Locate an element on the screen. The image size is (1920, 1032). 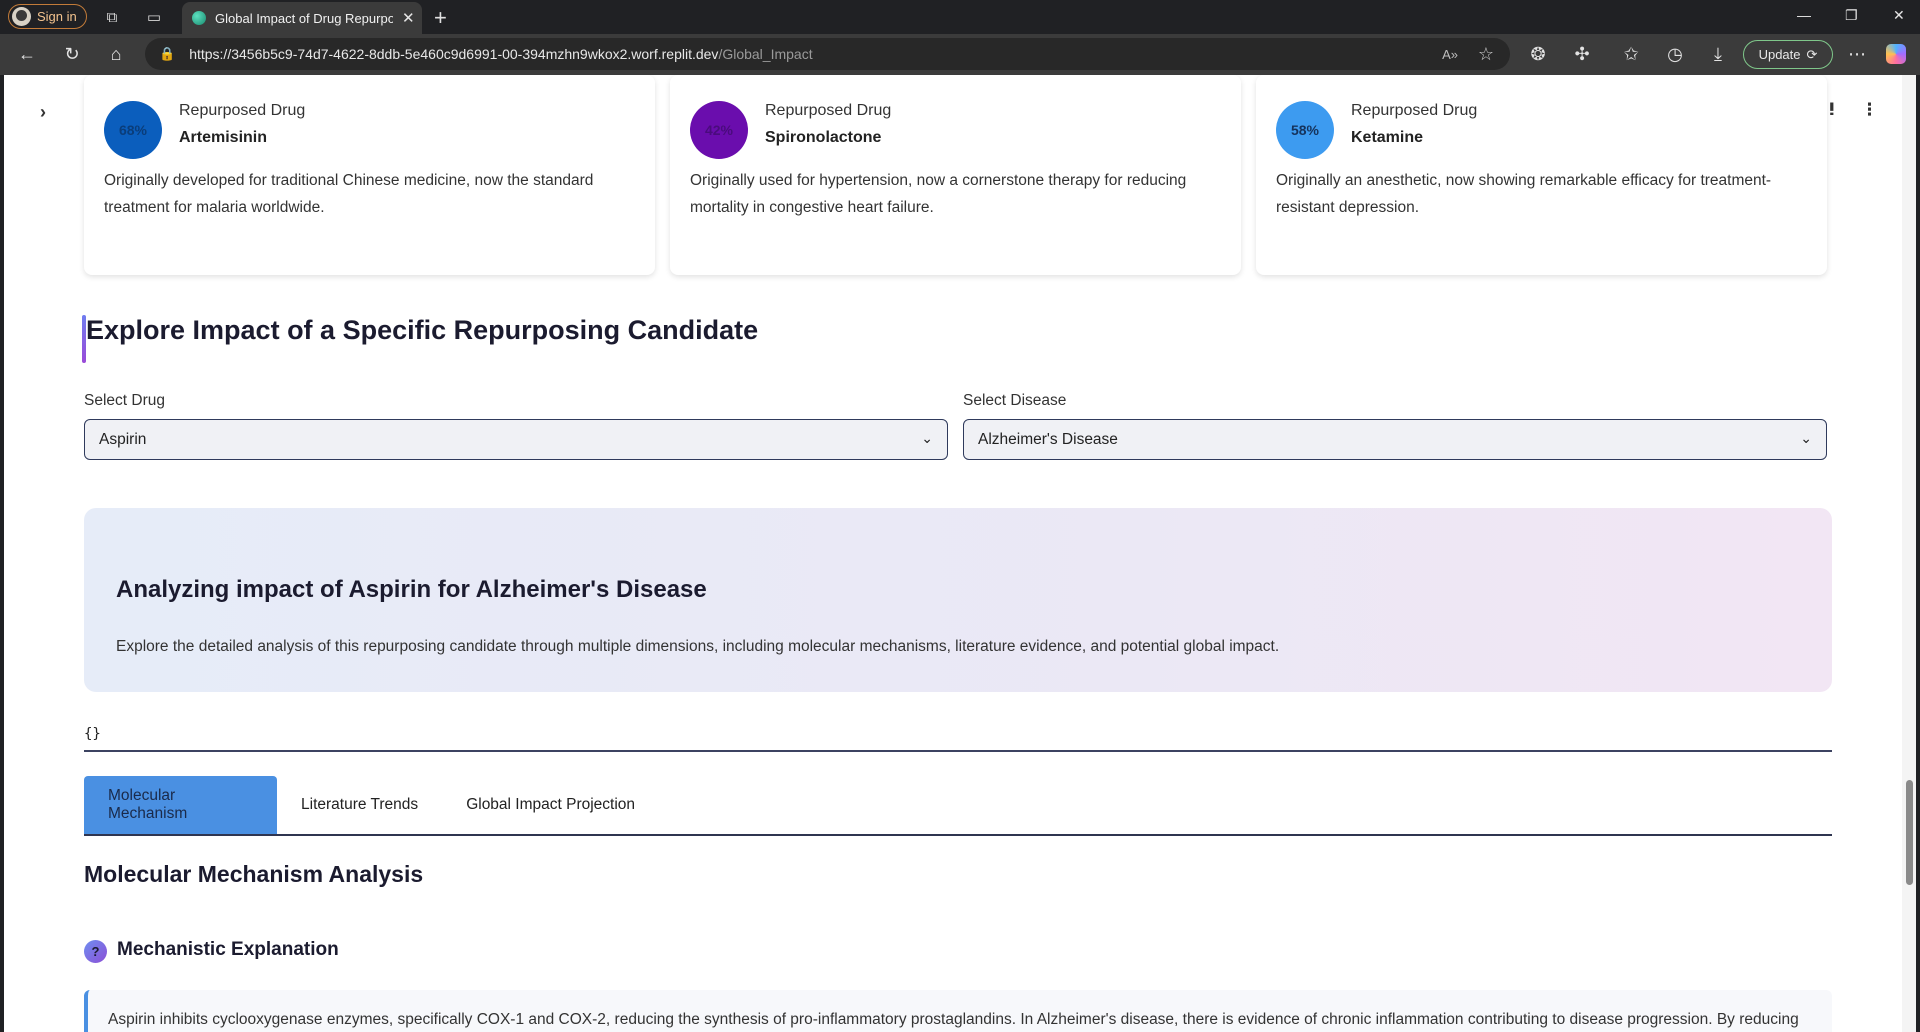
avatar is located at coordinates (21, 16).